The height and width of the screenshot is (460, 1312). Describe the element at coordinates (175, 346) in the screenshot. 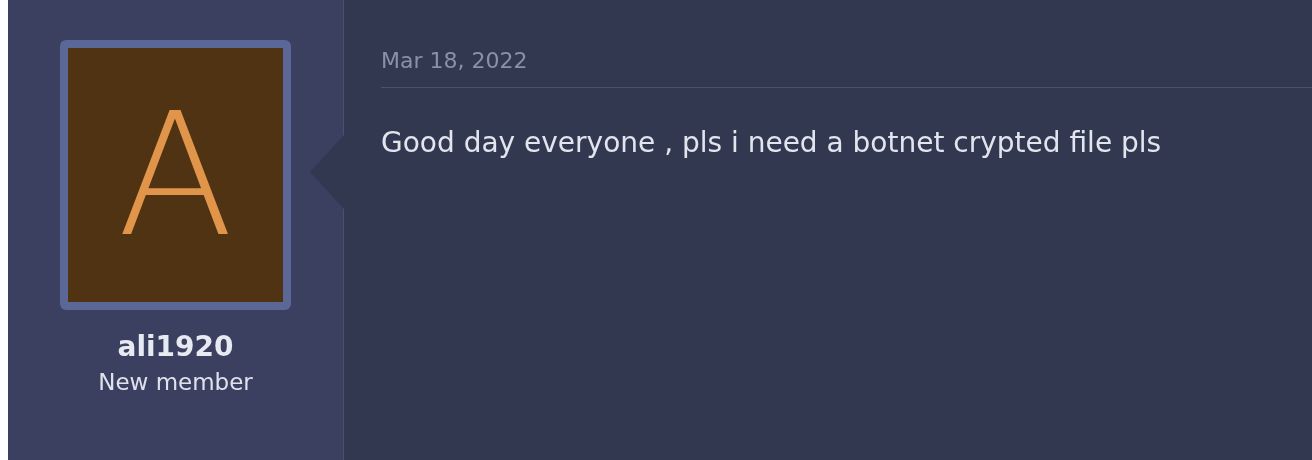

I see `username: ali1920` at that location.